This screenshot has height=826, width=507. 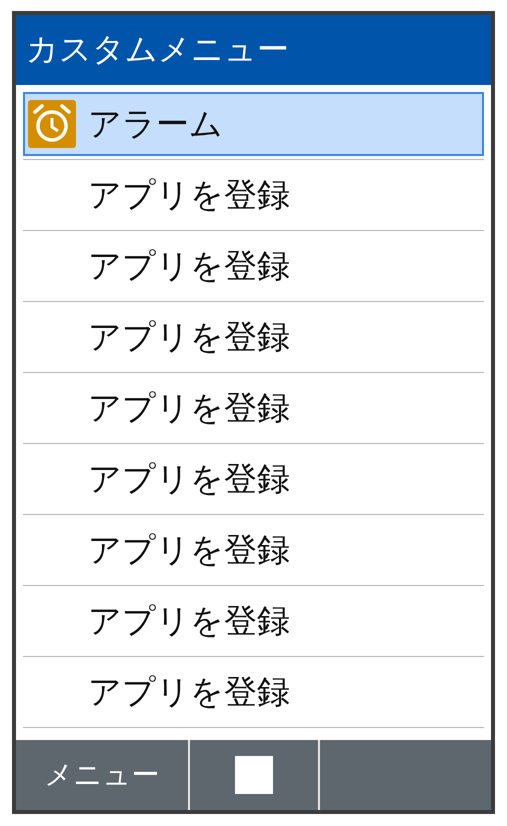 What do you see at coordinates (157, 49) in the screenshot?
I see `screen-title: カスタムメニュー` at bounding box center [157, 49].